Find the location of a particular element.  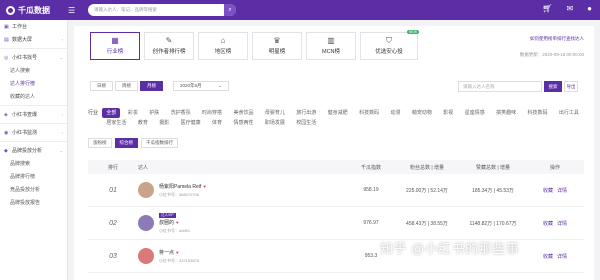

kol-name: 叔圈的 is located at coordinates (166, 223).